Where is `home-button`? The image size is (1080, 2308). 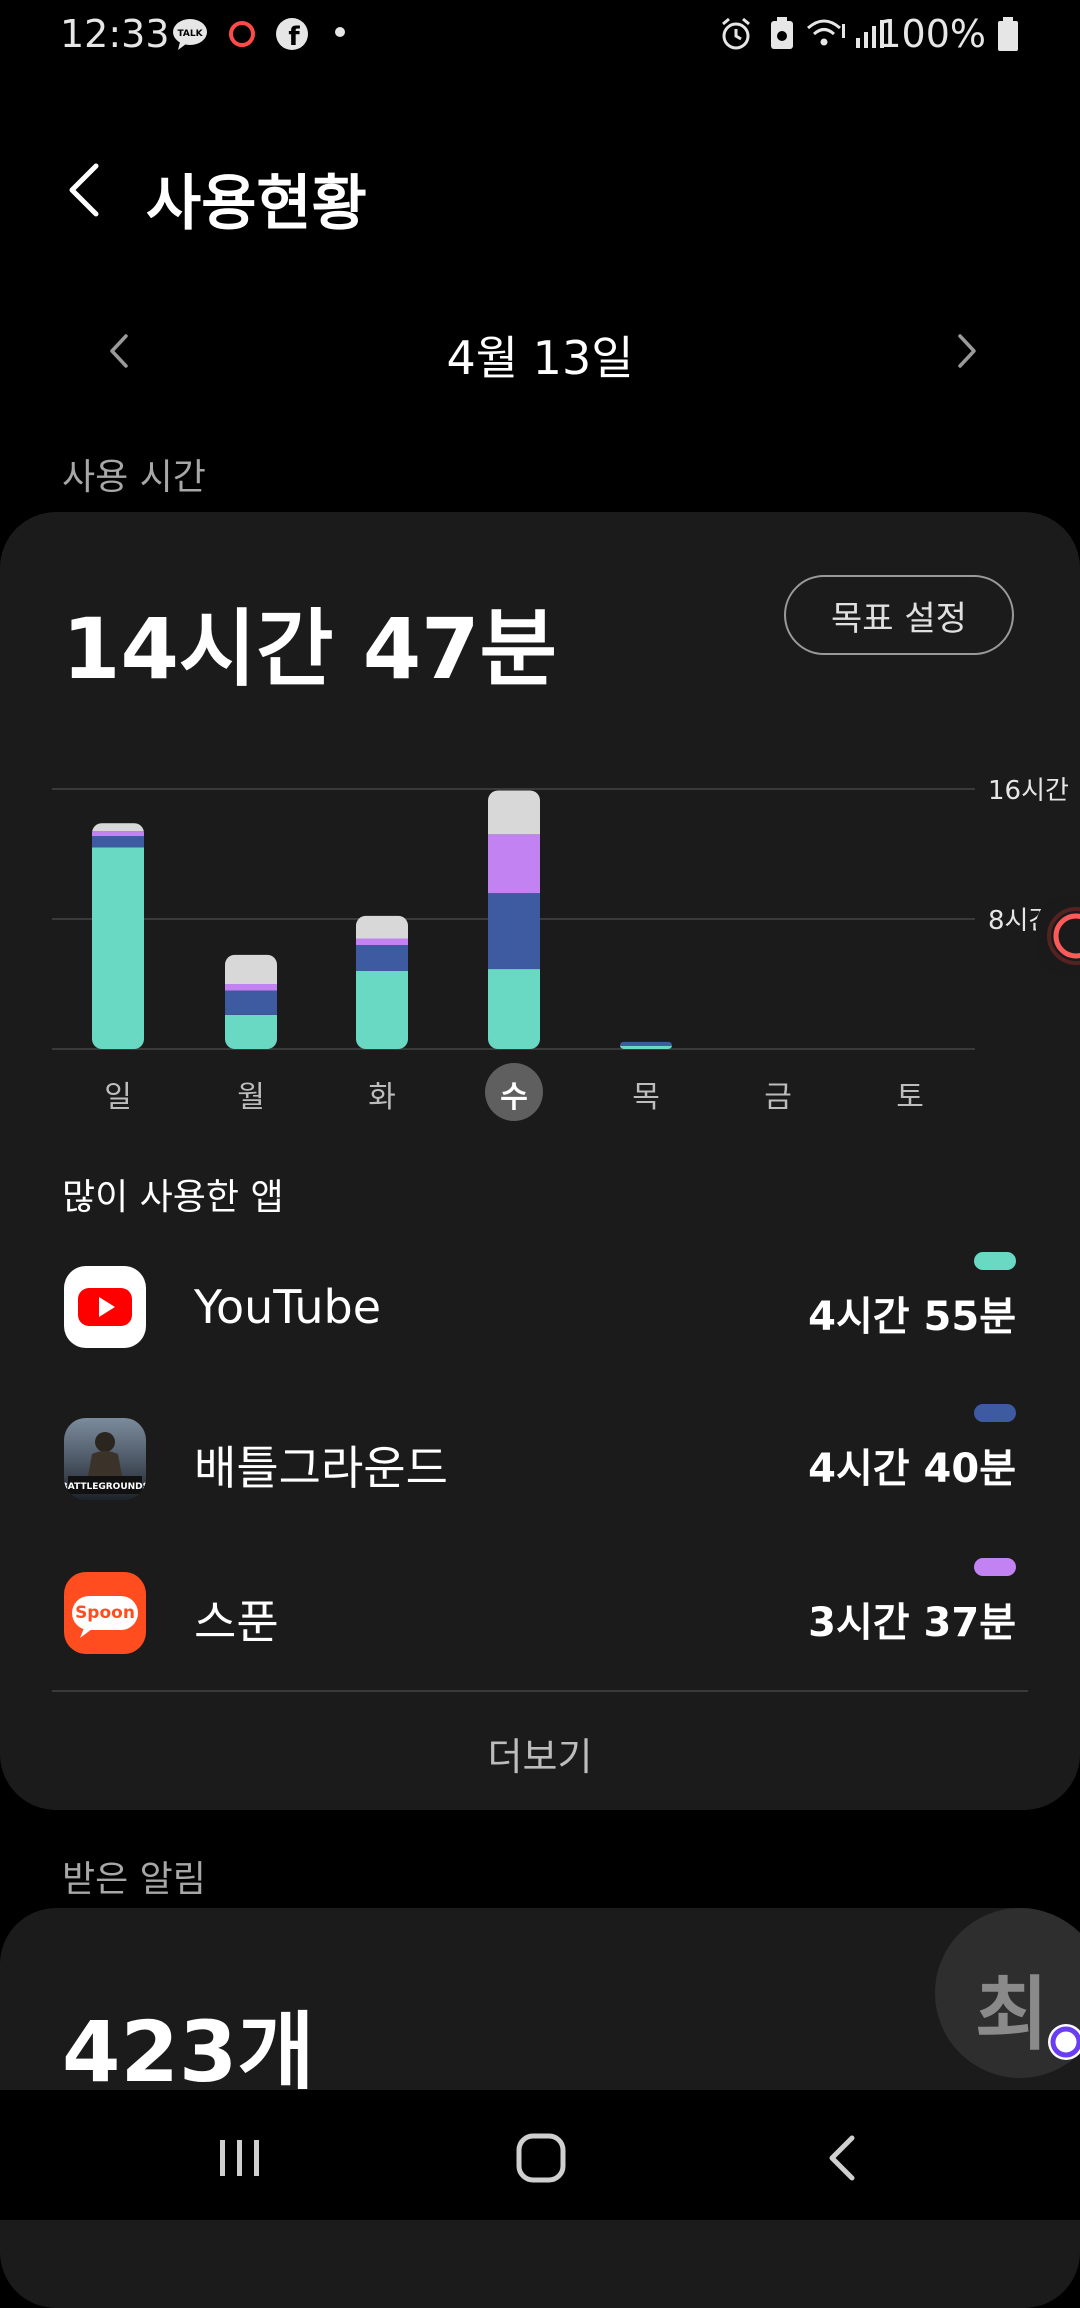
home-button is located at coordinates (541, 2158).